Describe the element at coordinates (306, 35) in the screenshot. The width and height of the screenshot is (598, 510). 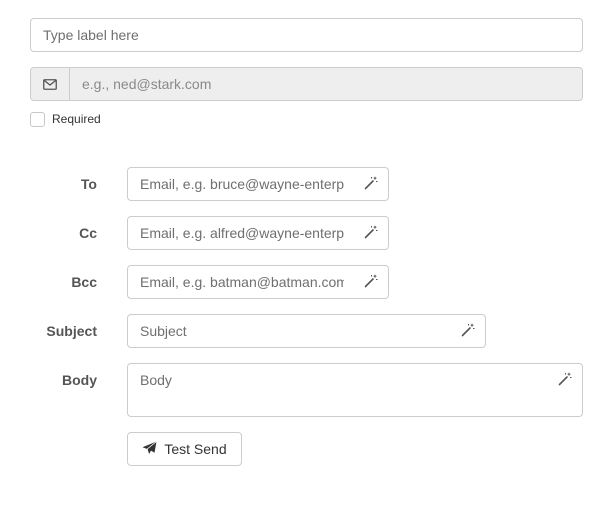
I see `label-input` at that location.